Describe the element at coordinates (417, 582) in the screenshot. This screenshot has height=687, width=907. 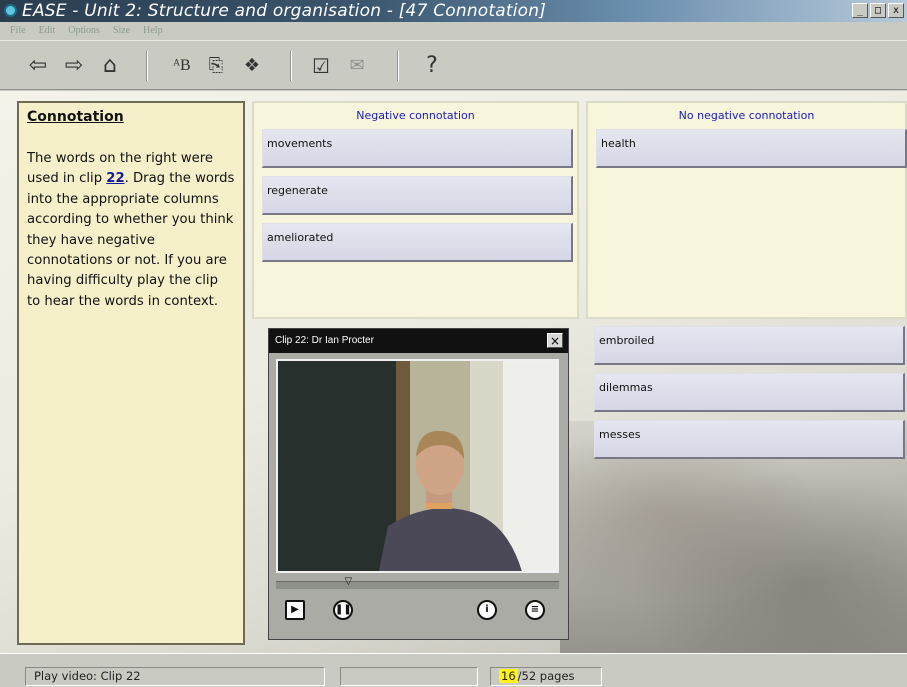
I see `video-progress-track: ▽` at that location.